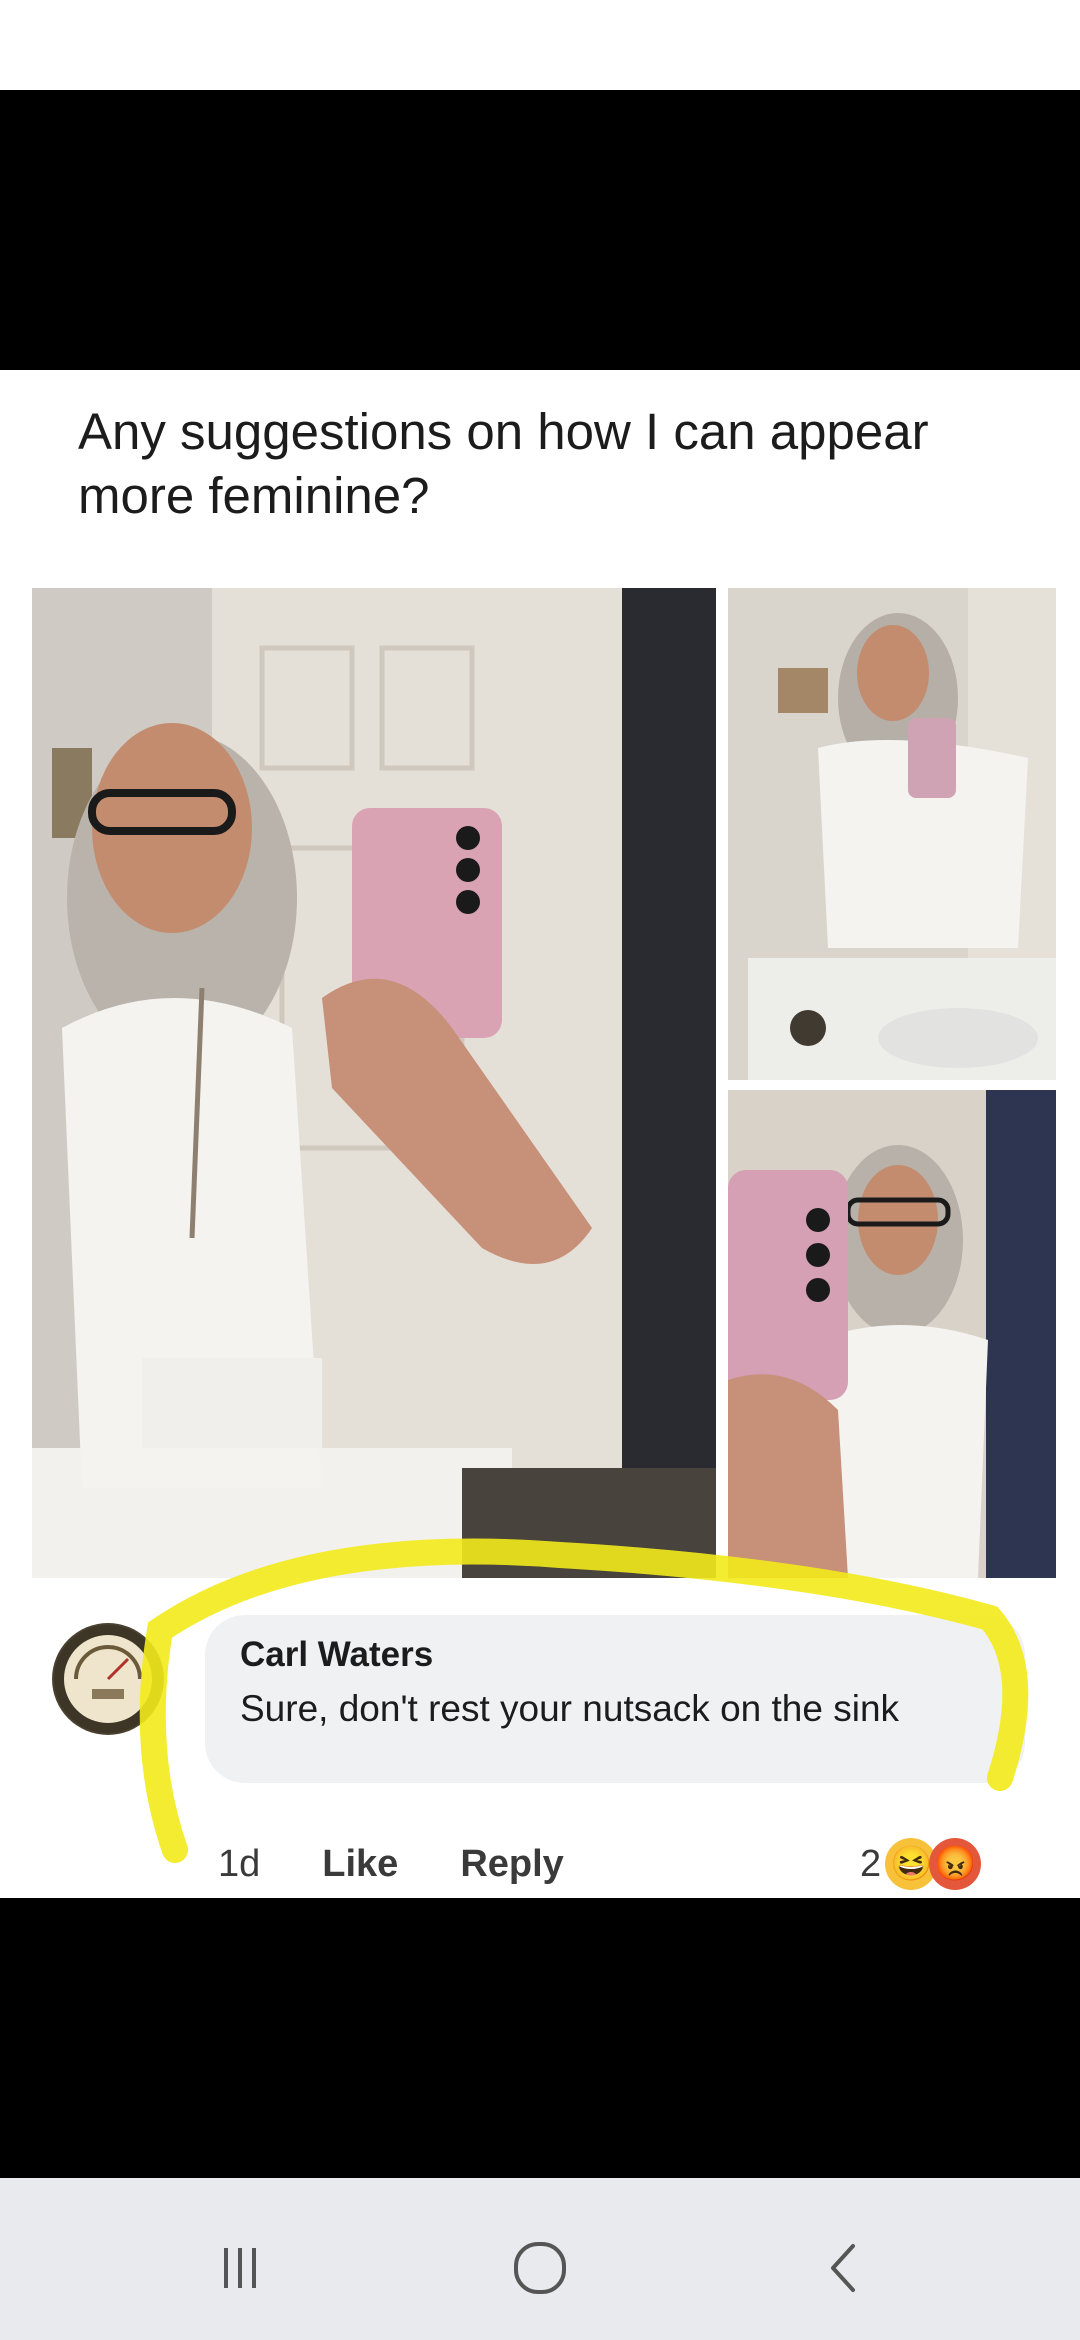 This screenshot has width=1080, height=2340. I want to click on comment-author: Carl Waters, so click(336, 1655).